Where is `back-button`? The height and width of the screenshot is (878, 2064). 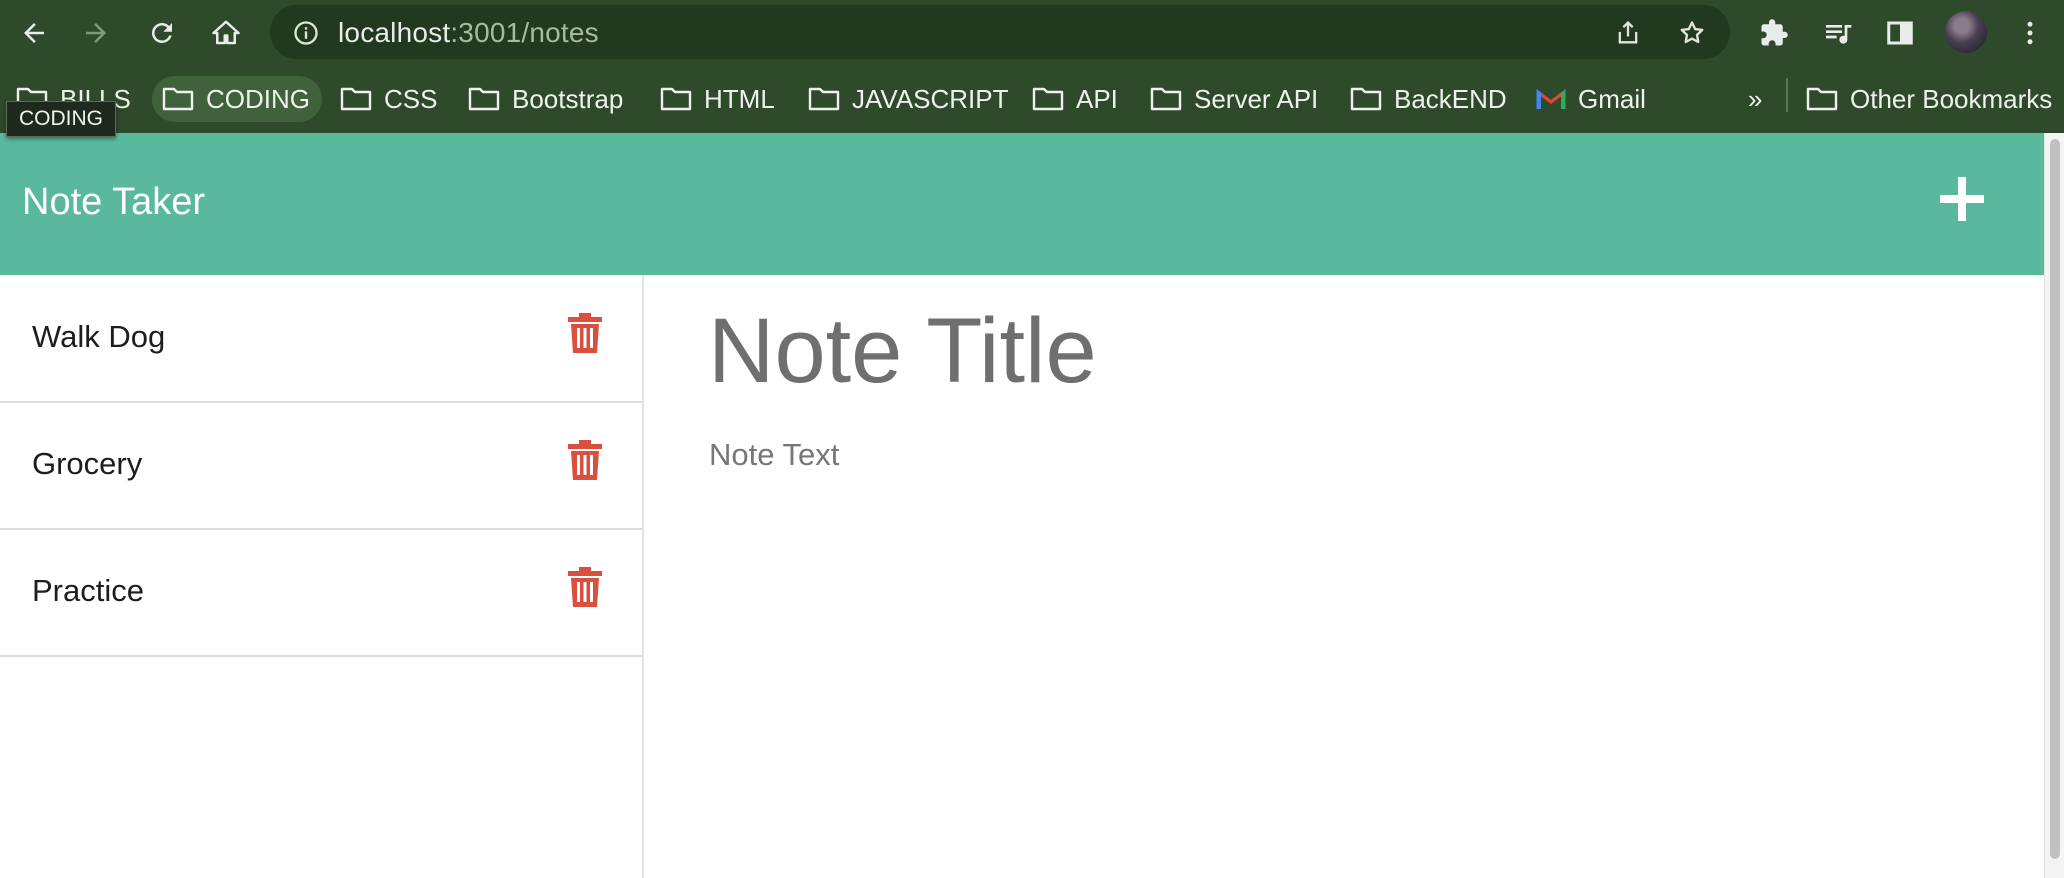 back-button is located at coordinates (34, 33).